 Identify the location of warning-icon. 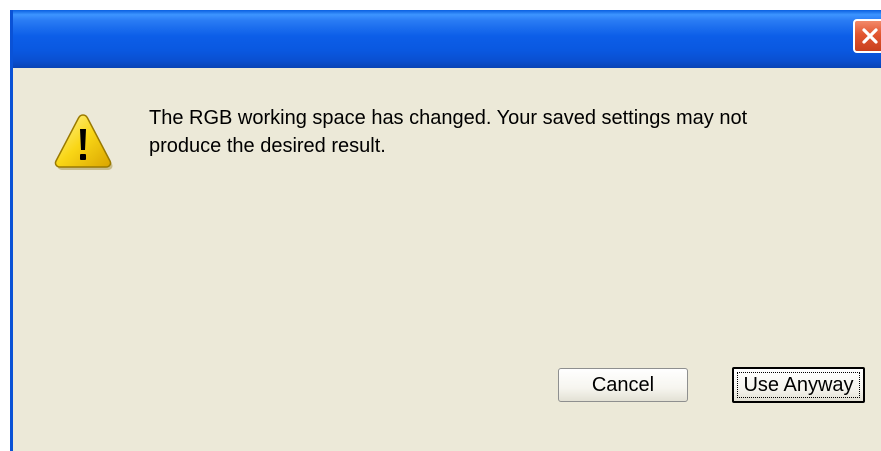
(83, 142).